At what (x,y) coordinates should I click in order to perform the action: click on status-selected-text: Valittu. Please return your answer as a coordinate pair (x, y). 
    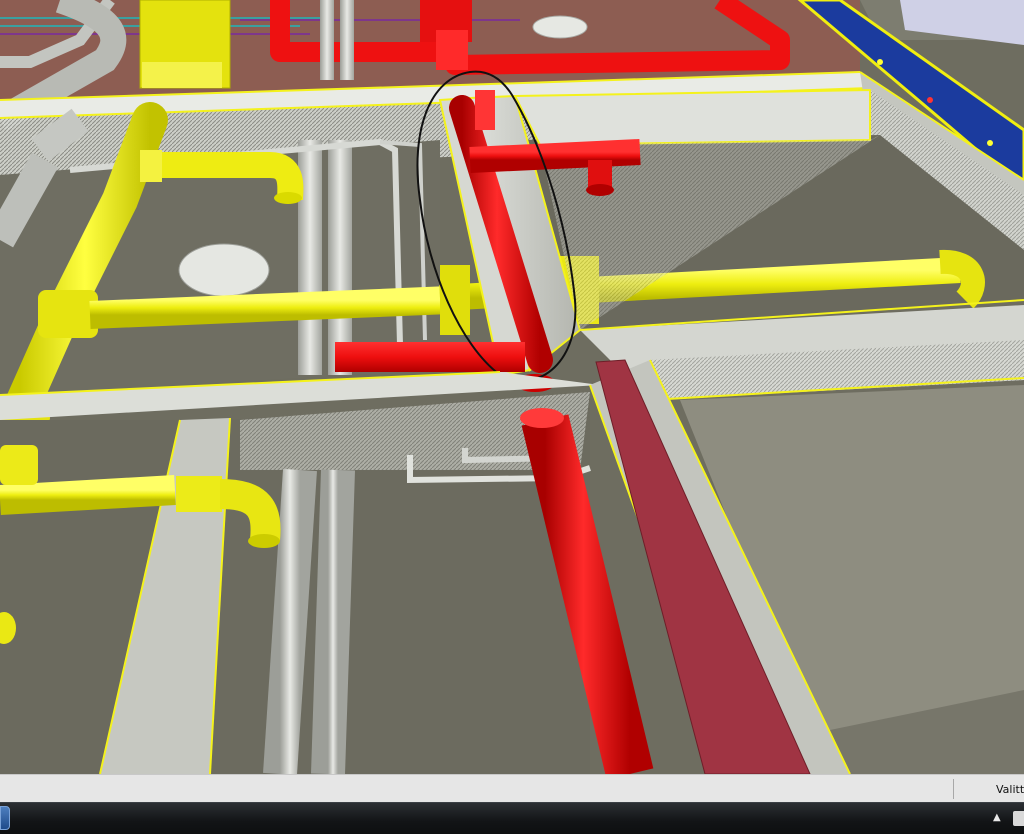
    Looking at the image, I should click on (1010, 789).